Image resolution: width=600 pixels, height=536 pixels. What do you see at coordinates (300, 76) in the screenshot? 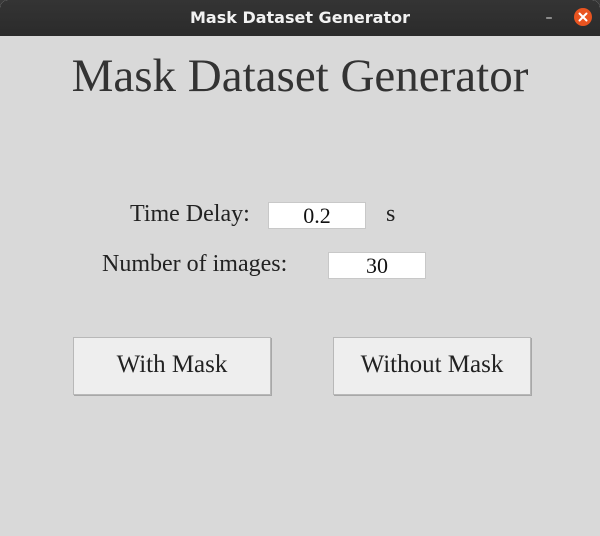
I see `page-title: Mask Dataset Generator` at bounding box center [300, 76].